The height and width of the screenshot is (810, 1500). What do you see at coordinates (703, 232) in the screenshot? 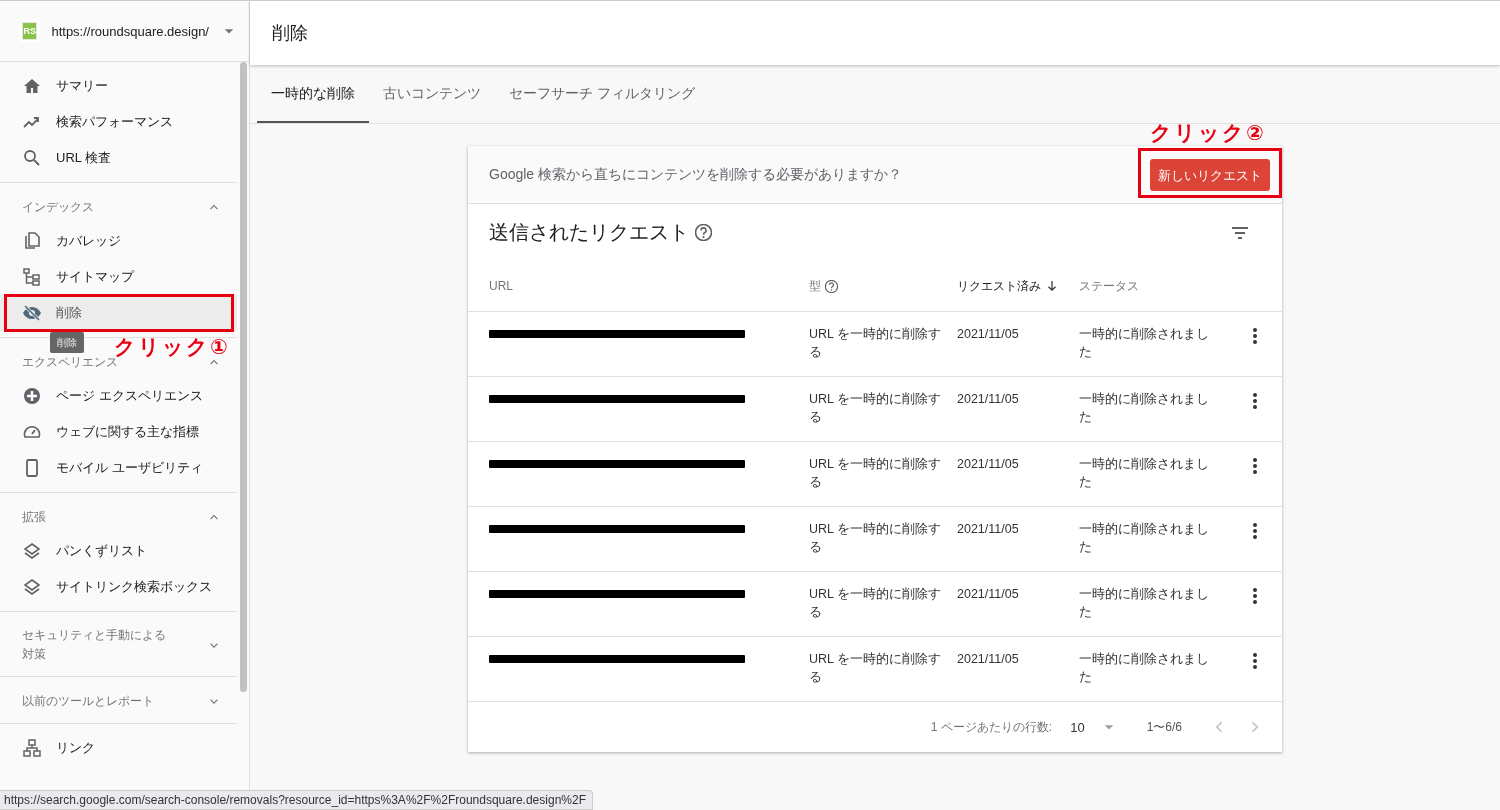
I see `help-icon` at bounding box center [703, 232].